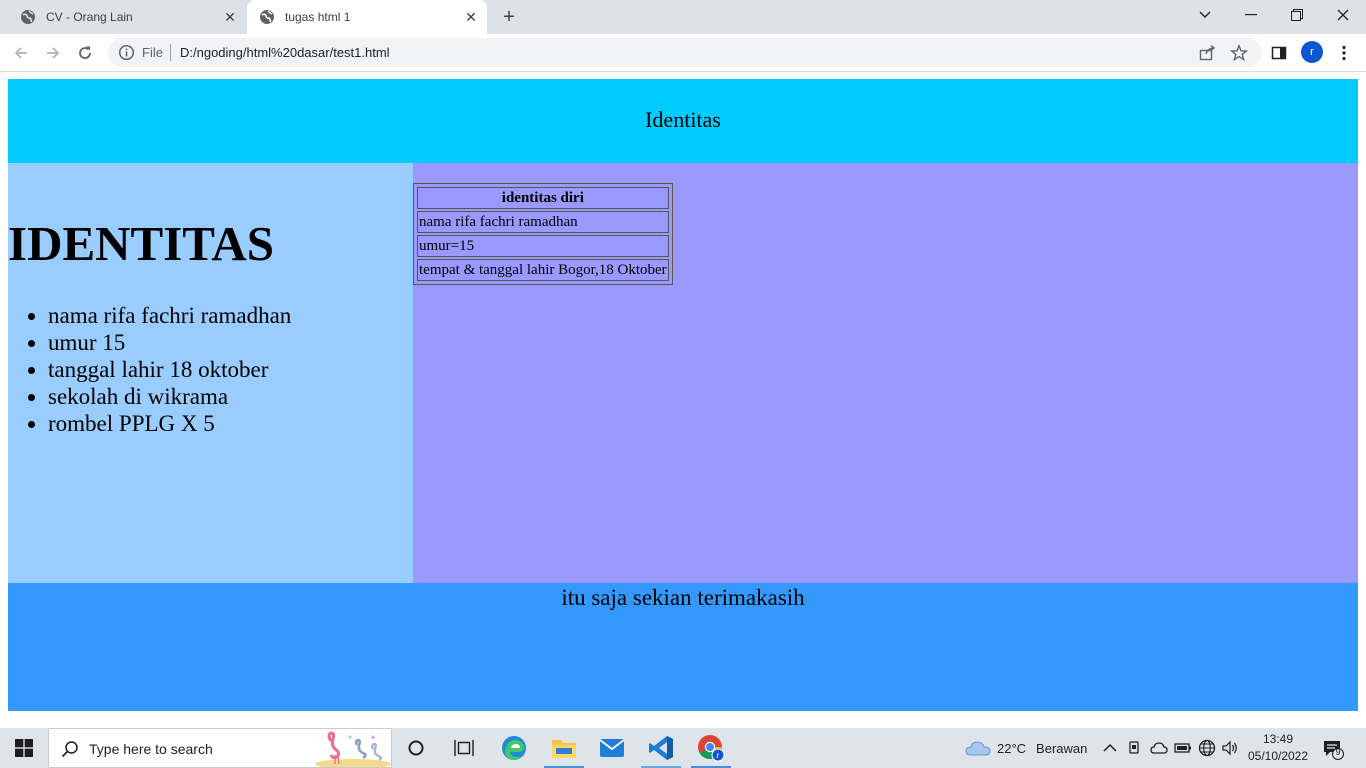 This screenshot has height=768, width=1366. Describe the element at coordinates (220, 748) in the screenshot. I see `taskbar-search: Type here to search` at that location.